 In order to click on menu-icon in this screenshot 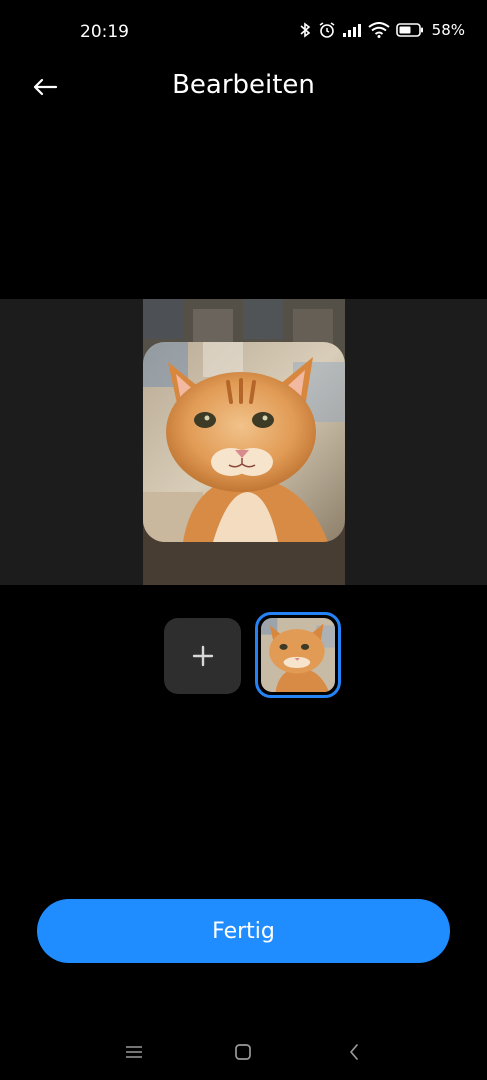, I will do `click(134, 1052)`.